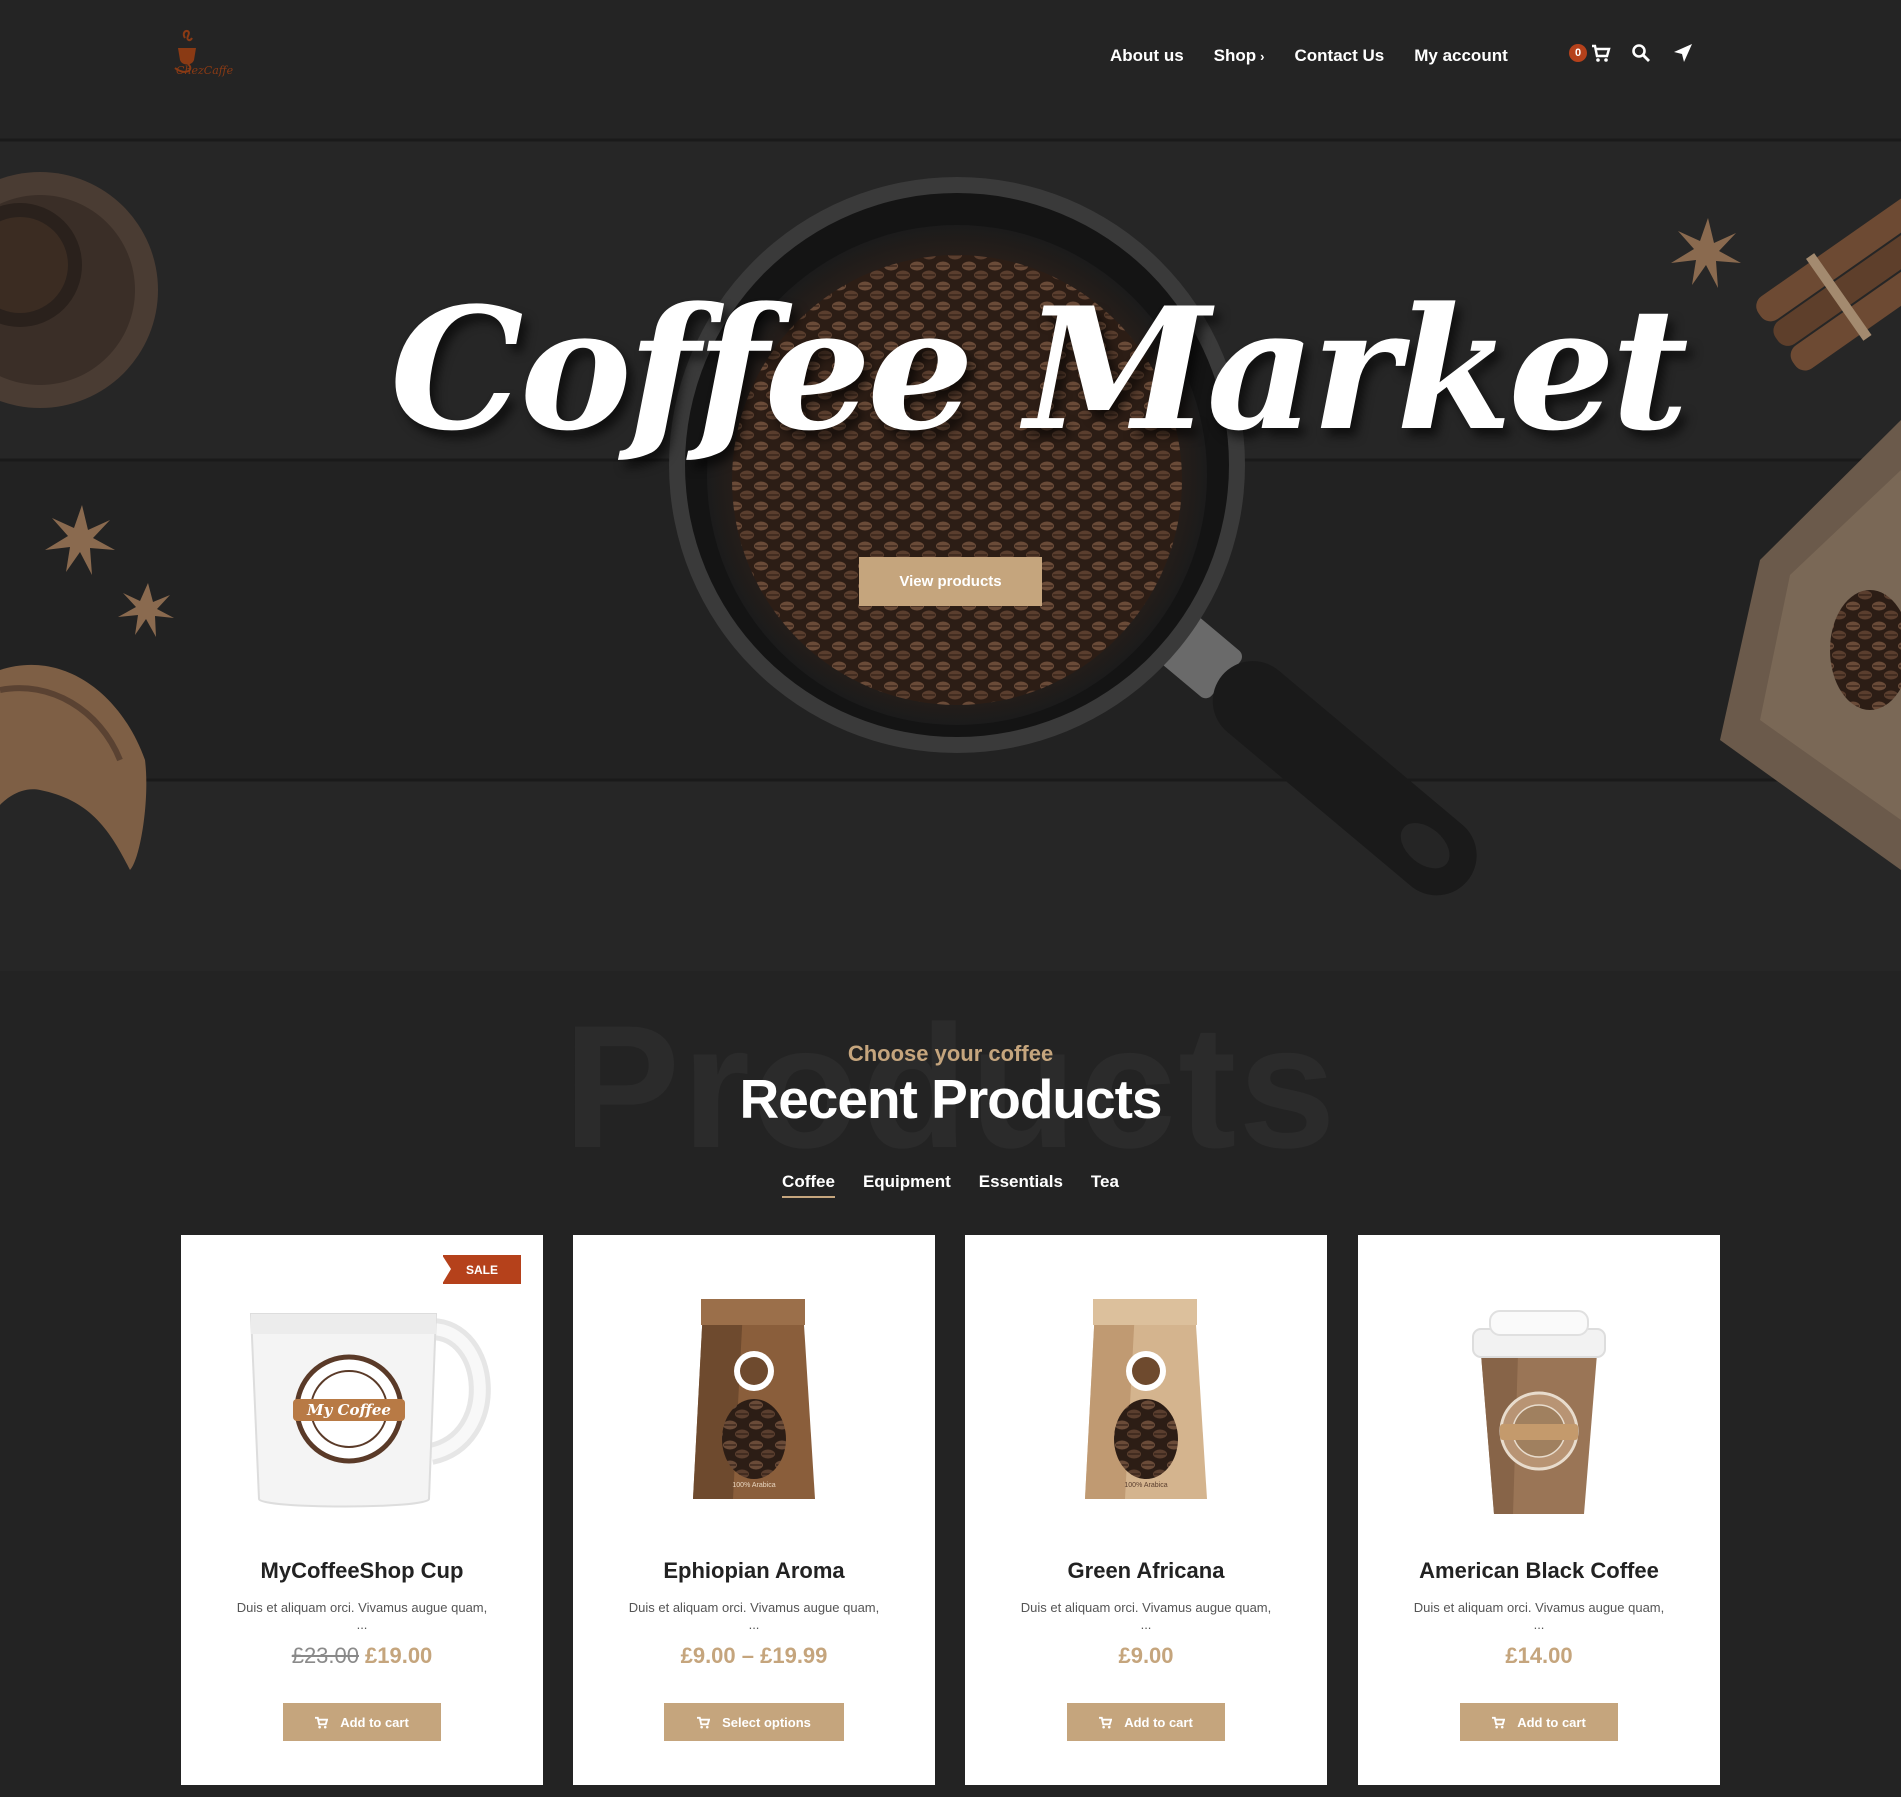 The width and height of the screenshot is (1901, 1797). I want to click on tab-tea: Tea, so click(1105, 1185).